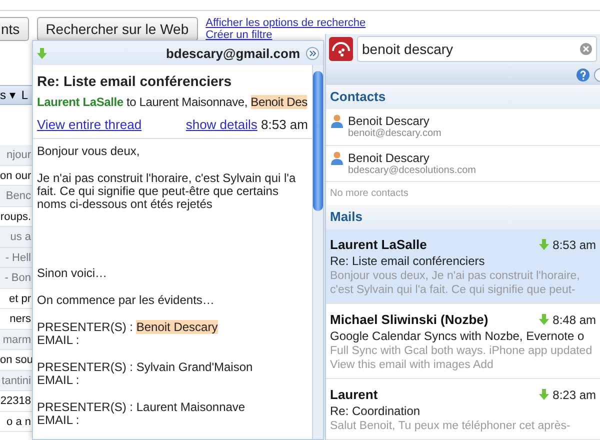 The height and width of the screenshot is (440, 600). I want to click on show-details-link: show details, so click(222, 124).